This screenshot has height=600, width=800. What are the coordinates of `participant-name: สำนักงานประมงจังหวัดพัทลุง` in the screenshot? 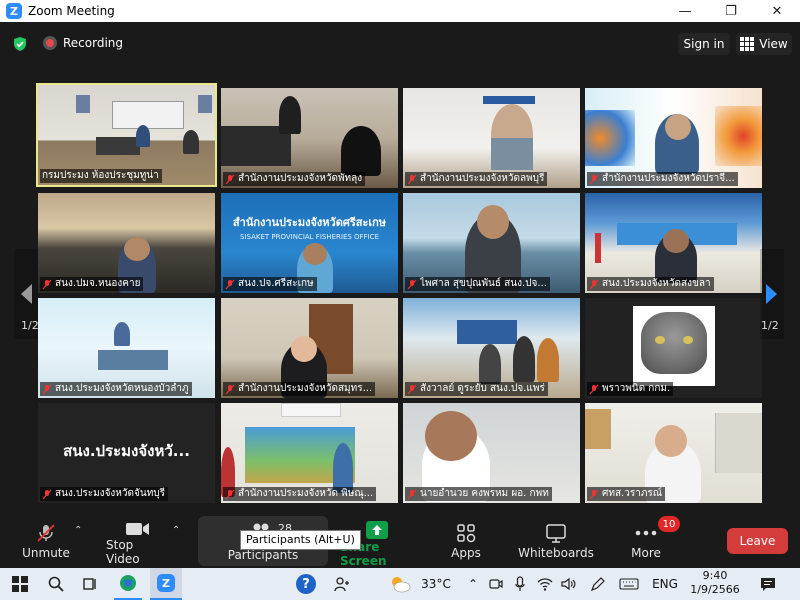 It's located at (300, 178).